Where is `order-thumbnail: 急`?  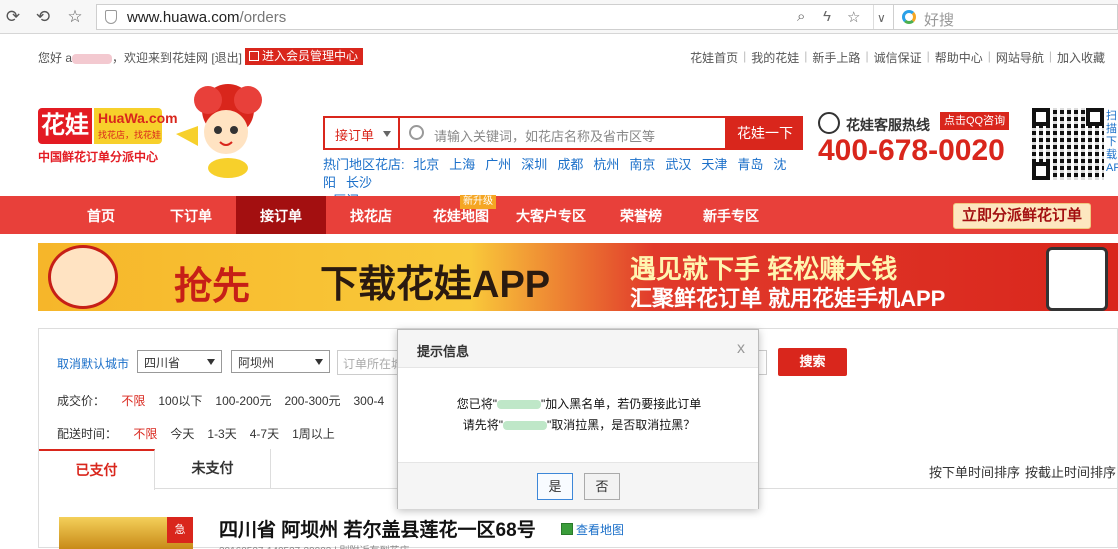 order-thumbnail: 急 is located at coordinates (126, 533).